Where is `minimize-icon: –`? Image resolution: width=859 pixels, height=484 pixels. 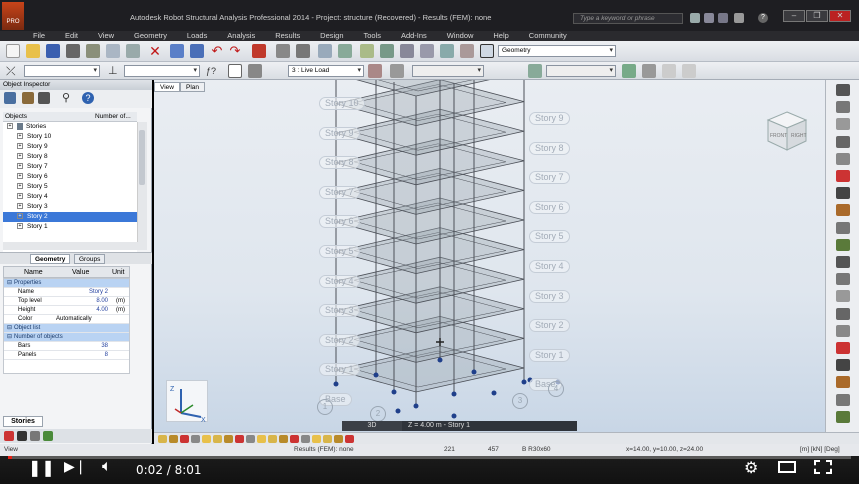 minimize-icon: – is located at coordinates (794, 16).